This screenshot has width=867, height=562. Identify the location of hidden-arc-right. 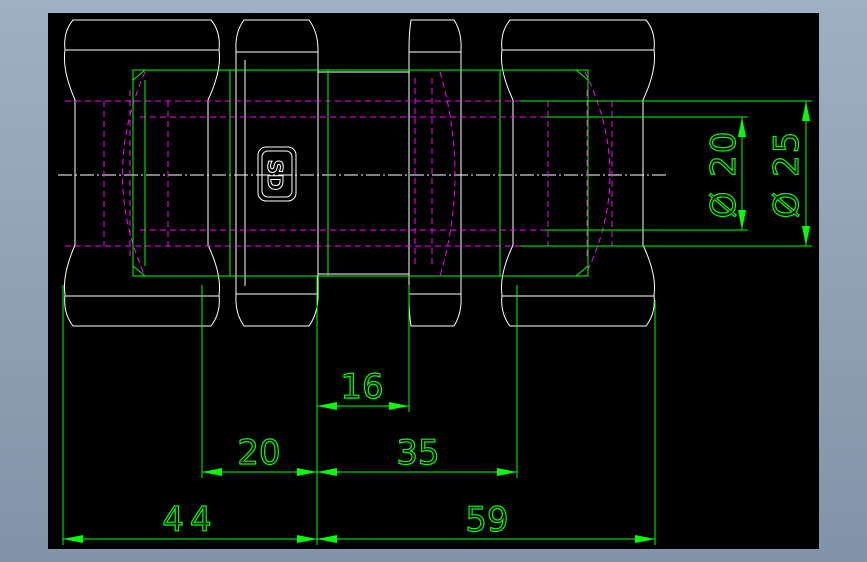
(597, 174).